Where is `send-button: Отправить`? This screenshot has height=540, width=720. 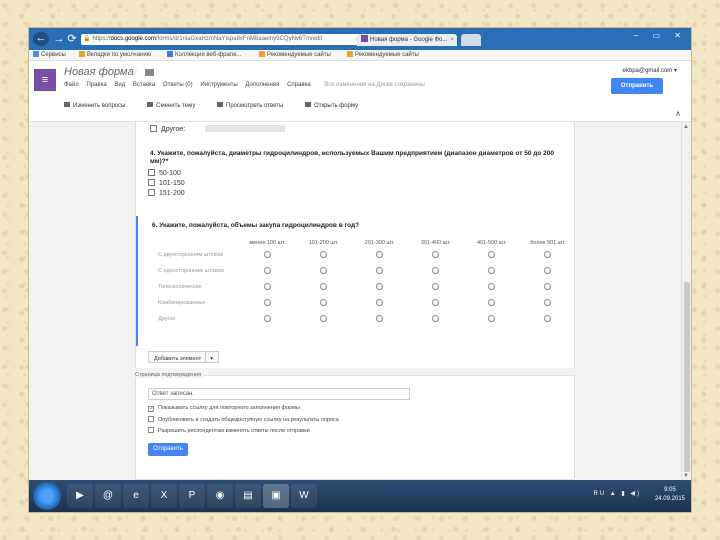 send-button: Отправить is located at coordinates (637, 86).